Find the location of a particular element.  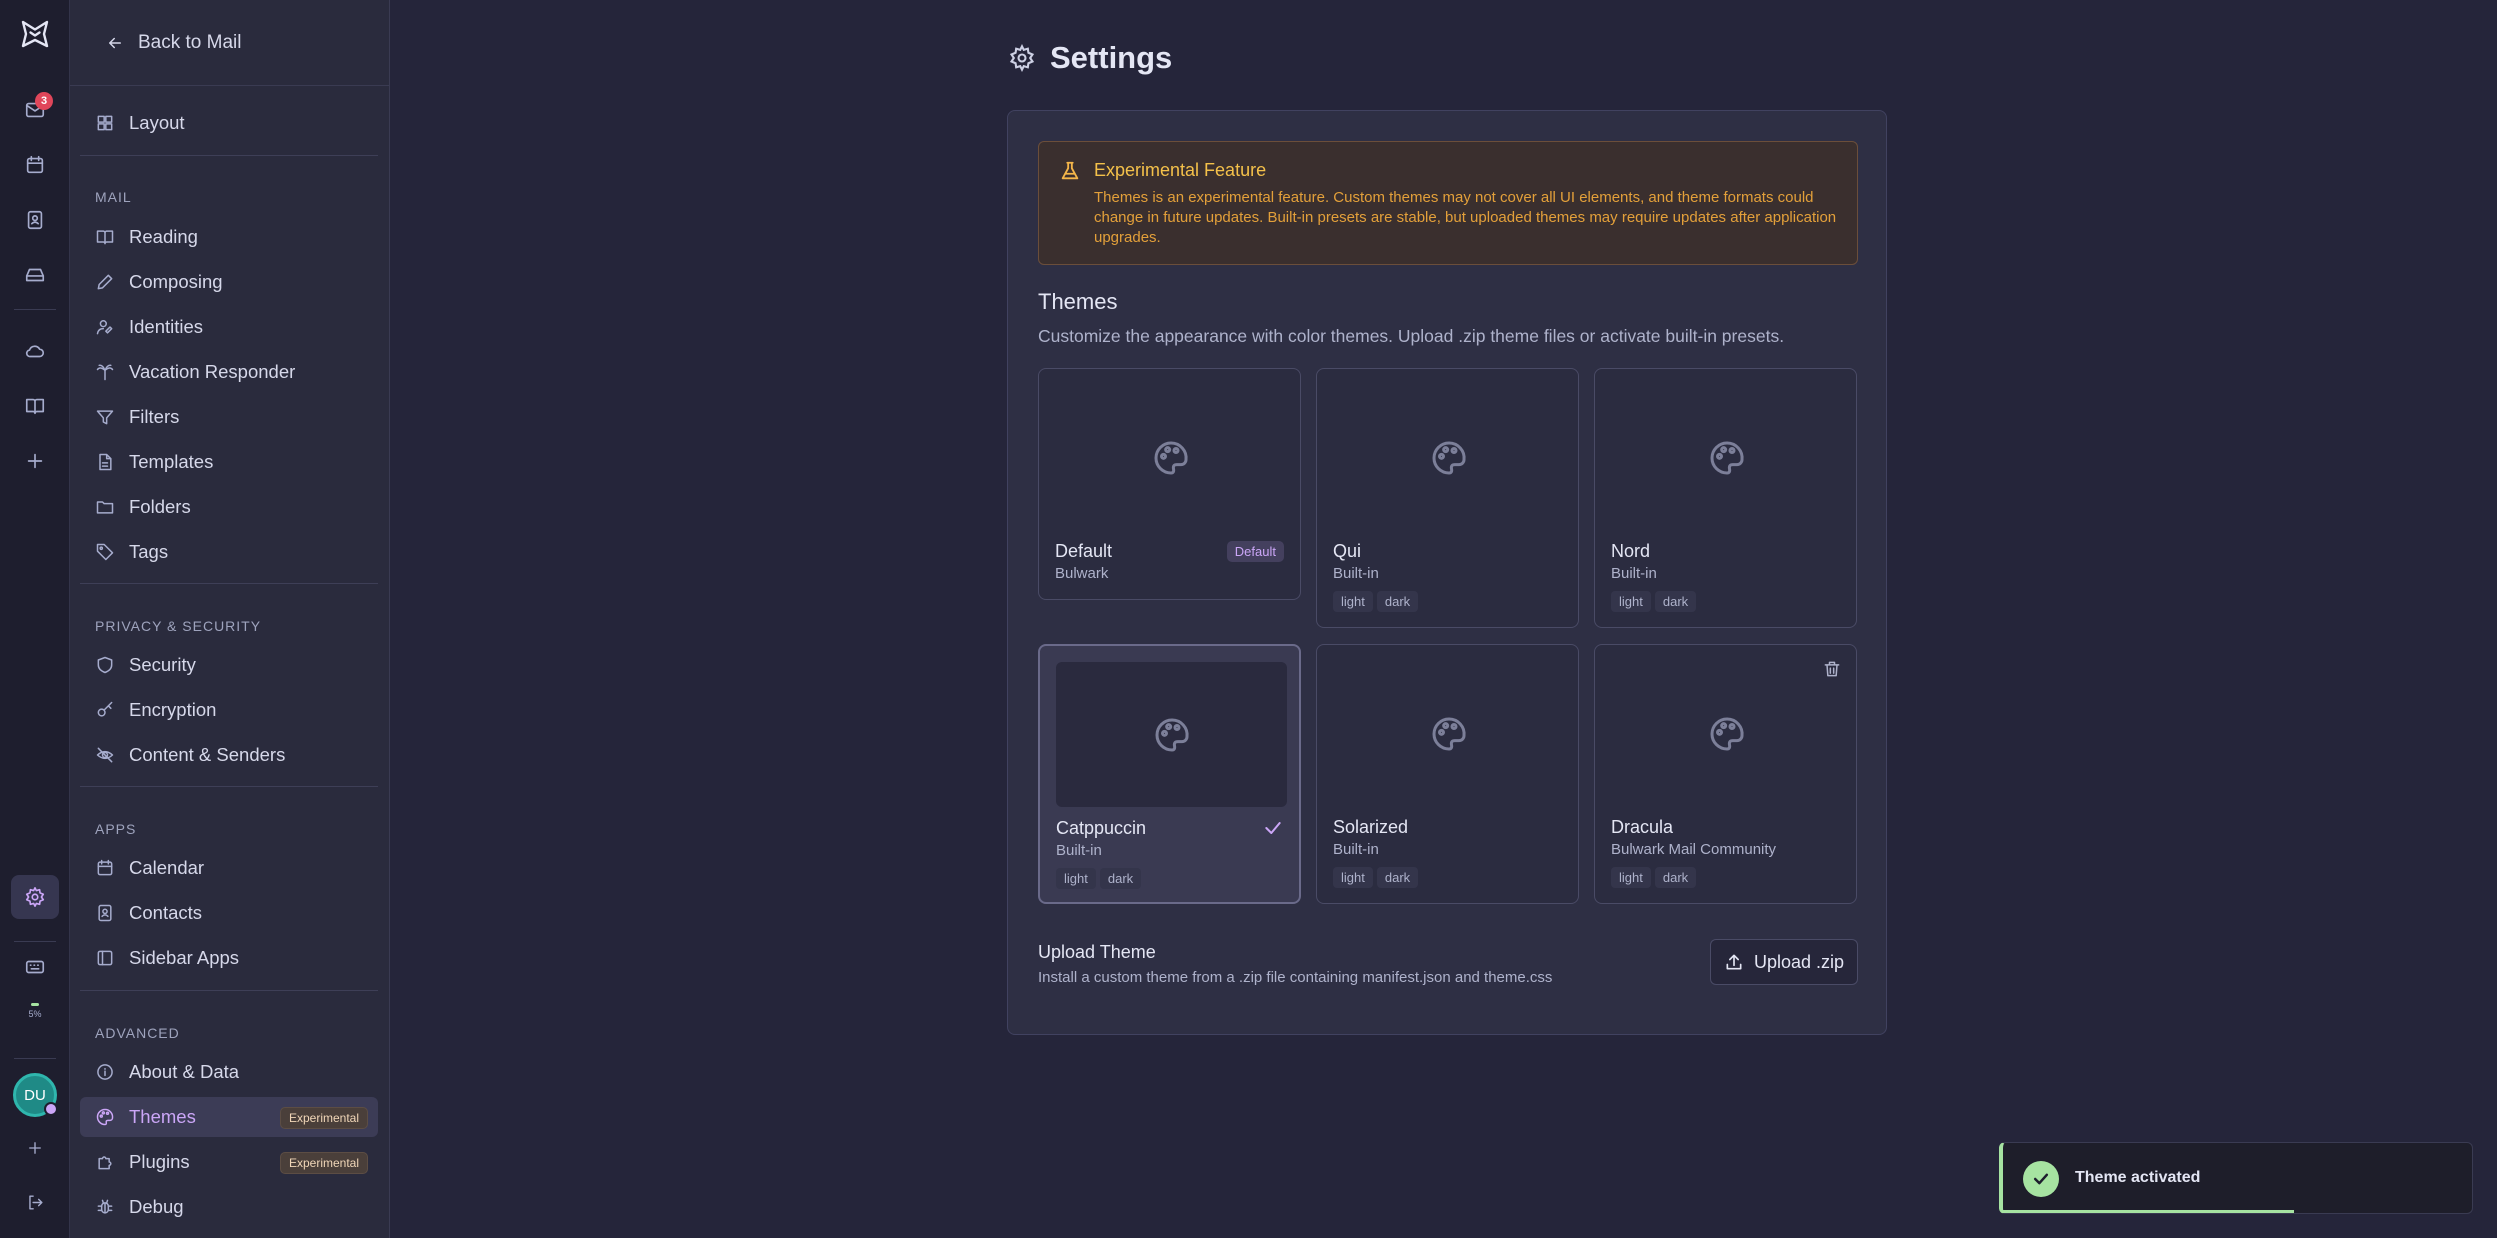

add-account-button is located at coordinates (35, 1148).